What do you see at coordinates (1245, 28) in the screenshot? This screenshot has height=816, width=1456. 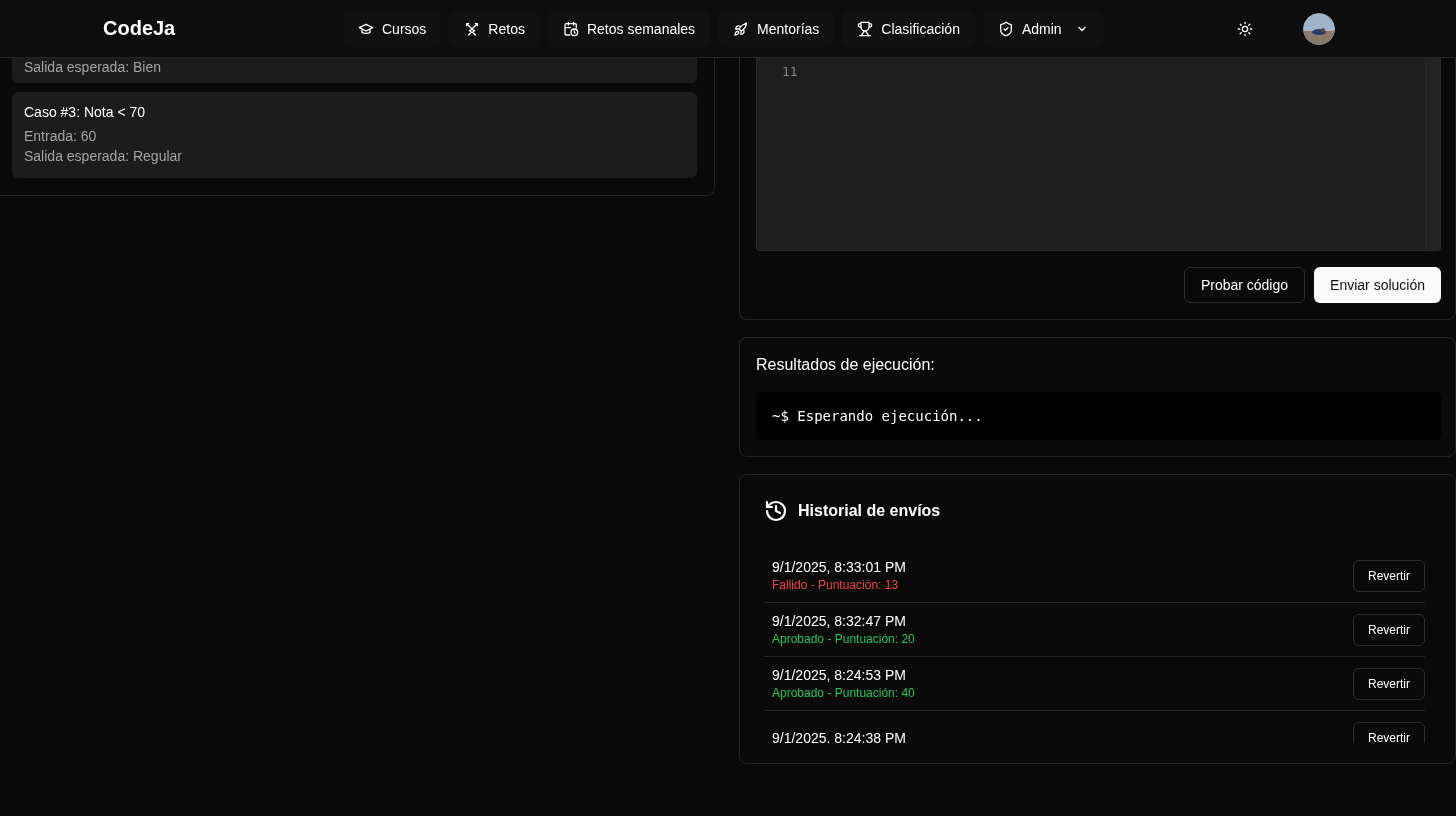 I see `sun-icon` at bounding box center [1245, 28].